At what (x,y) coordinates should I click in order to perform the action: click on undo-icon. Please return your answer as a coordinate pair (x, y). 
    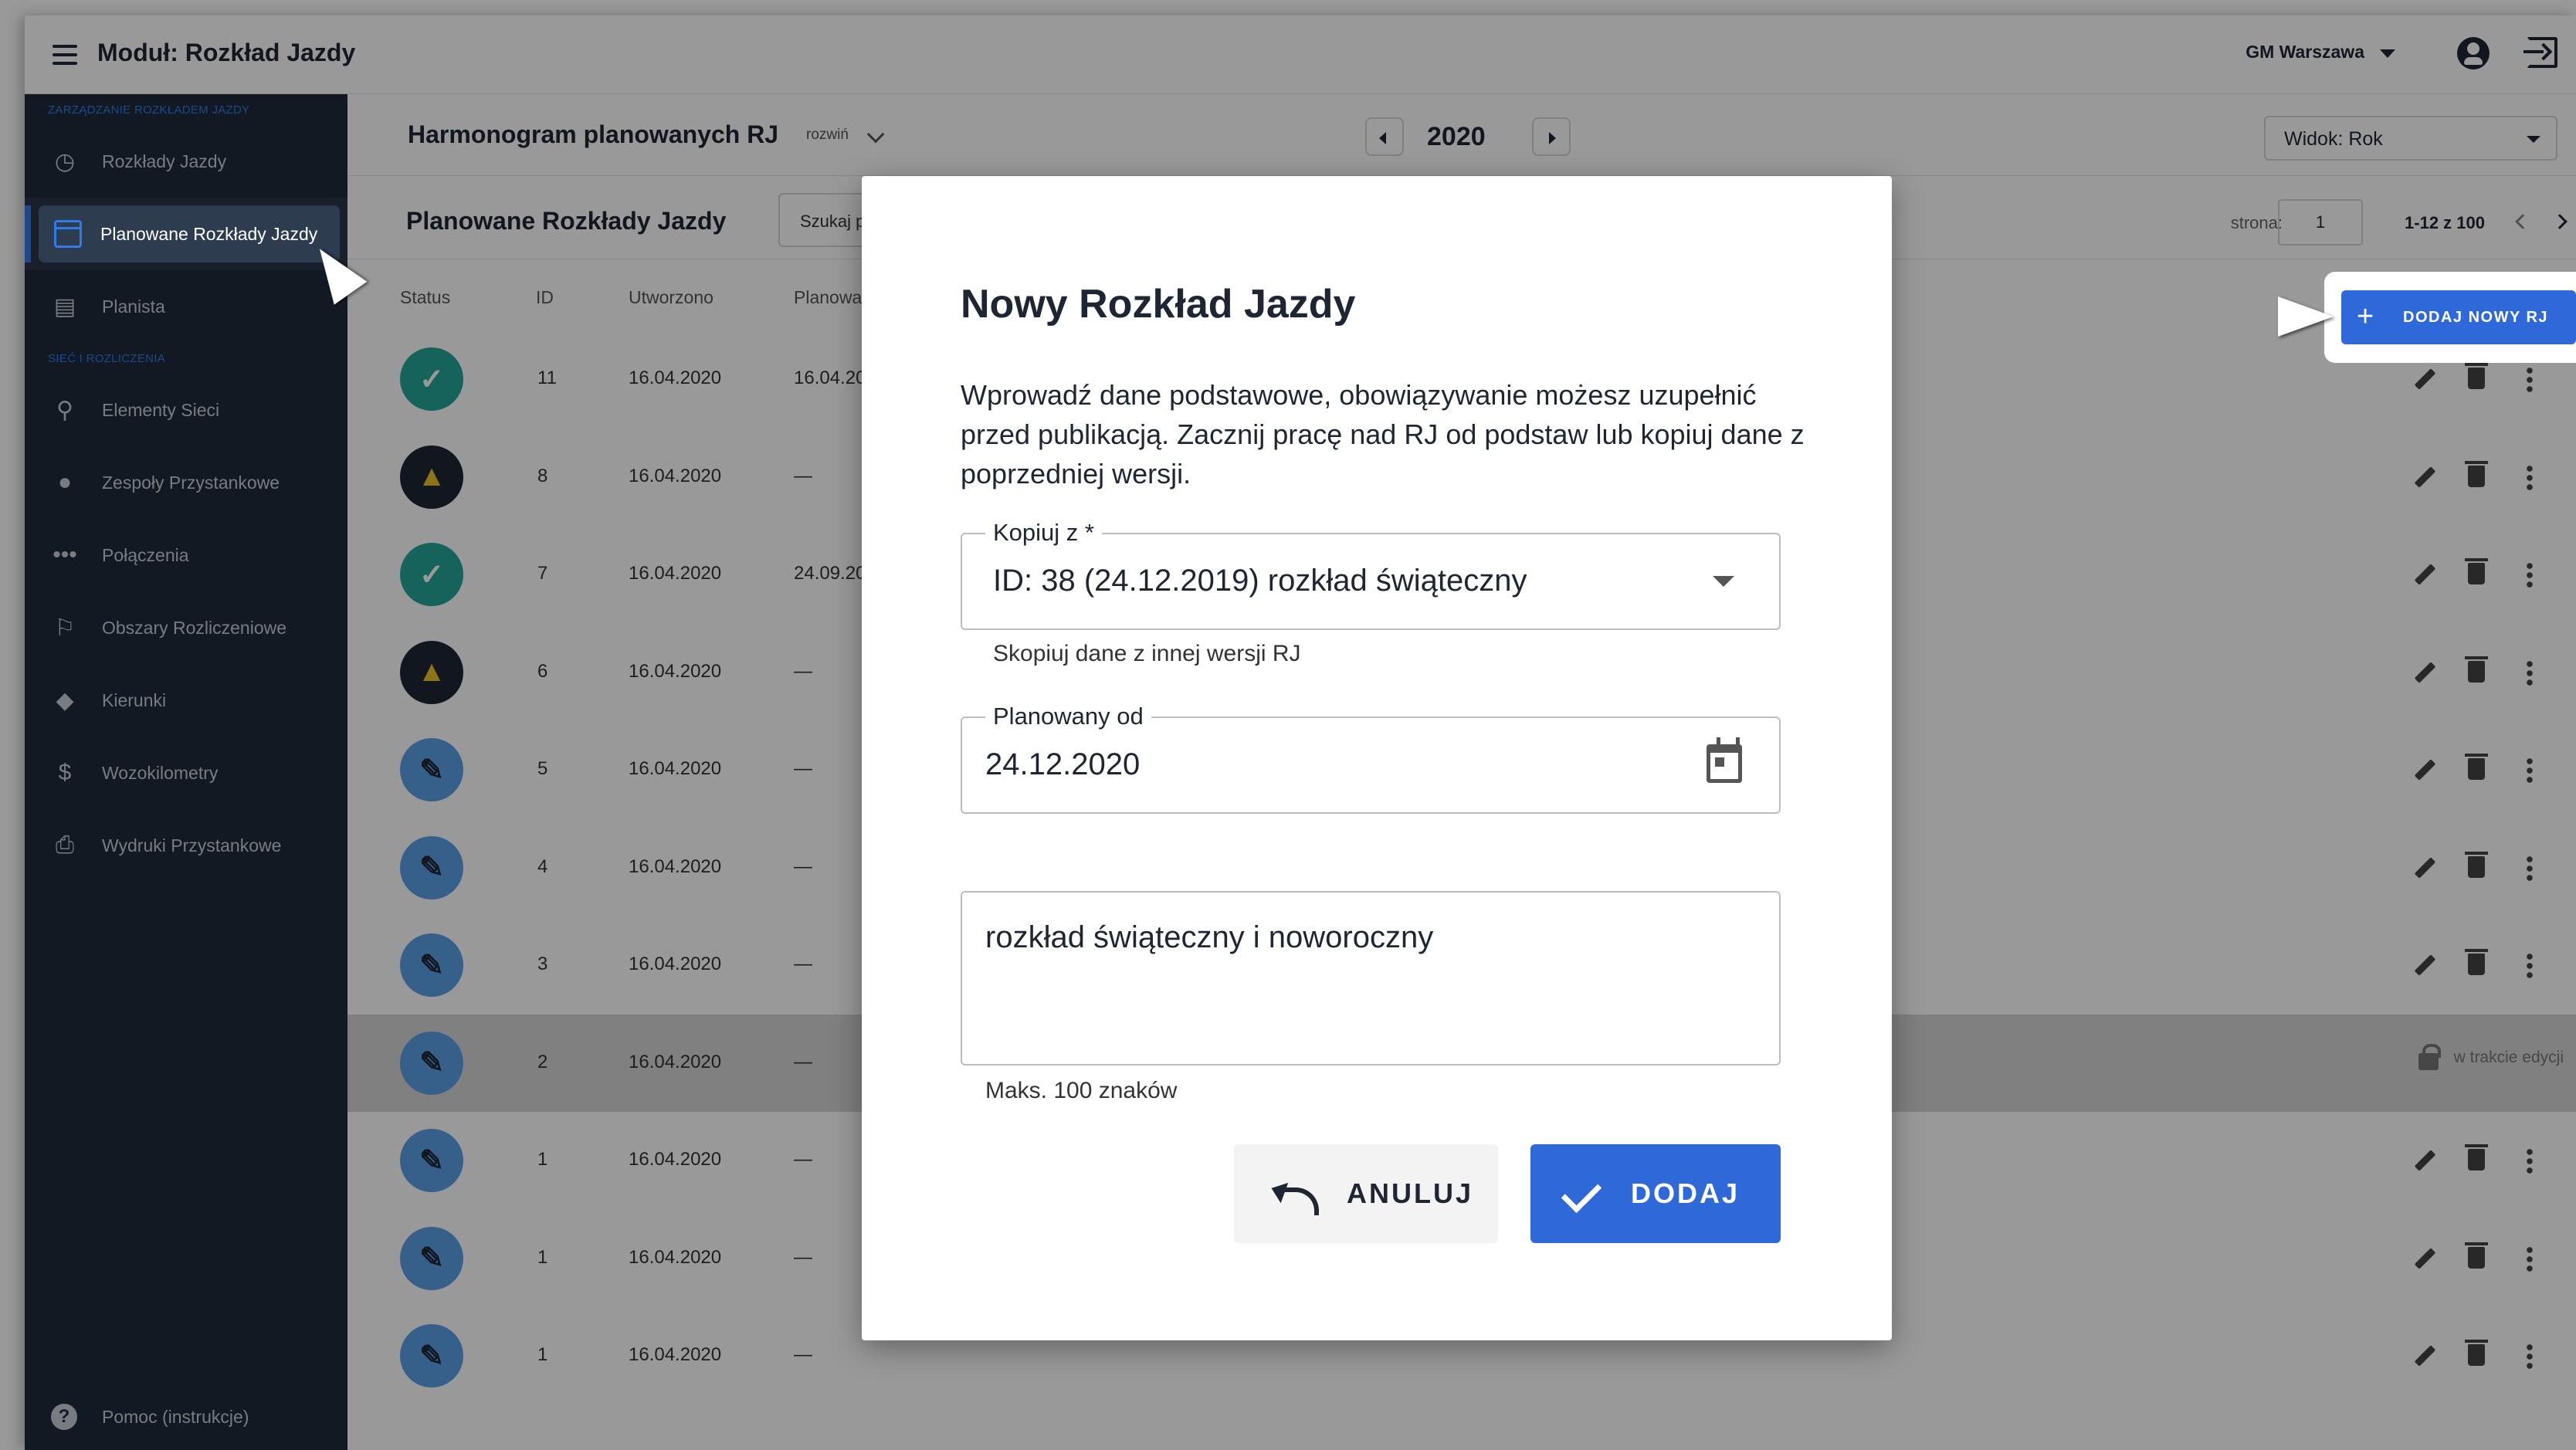
    Looking at the image, I should click on (1295, 1196).